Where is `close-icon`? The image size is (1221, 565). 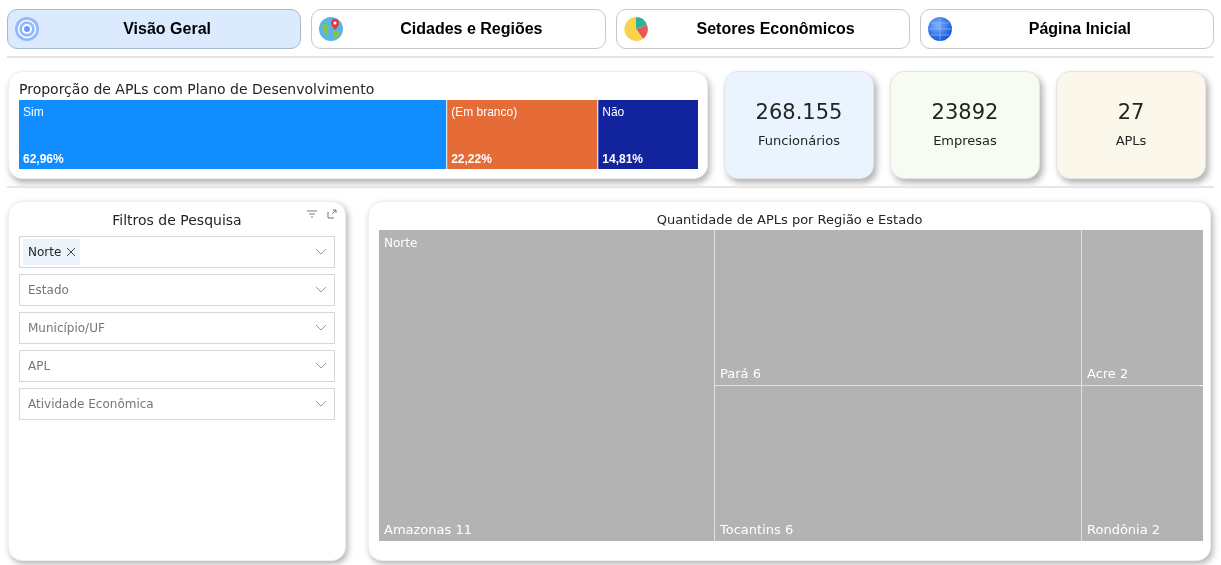 close-icon is located at coordinates (71, 252).